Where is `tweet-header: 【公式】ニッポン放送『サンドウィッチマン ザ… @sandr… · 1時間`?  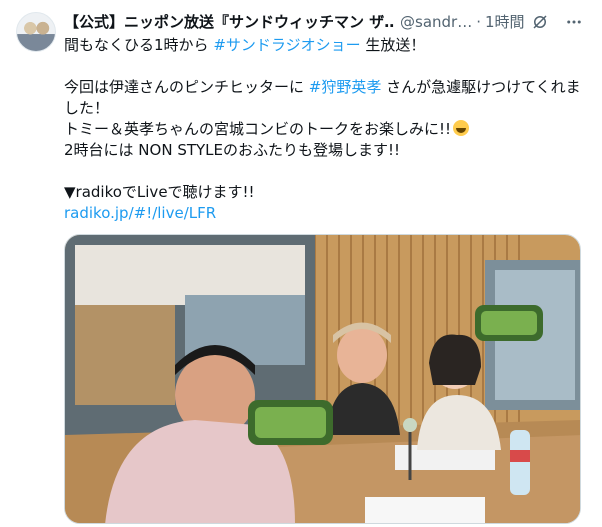 tweet-header: 【公式】ニッポン放送『サンドウィッチマン ザ… @sandr… · 1時間 is located at coordinates (327, 22).